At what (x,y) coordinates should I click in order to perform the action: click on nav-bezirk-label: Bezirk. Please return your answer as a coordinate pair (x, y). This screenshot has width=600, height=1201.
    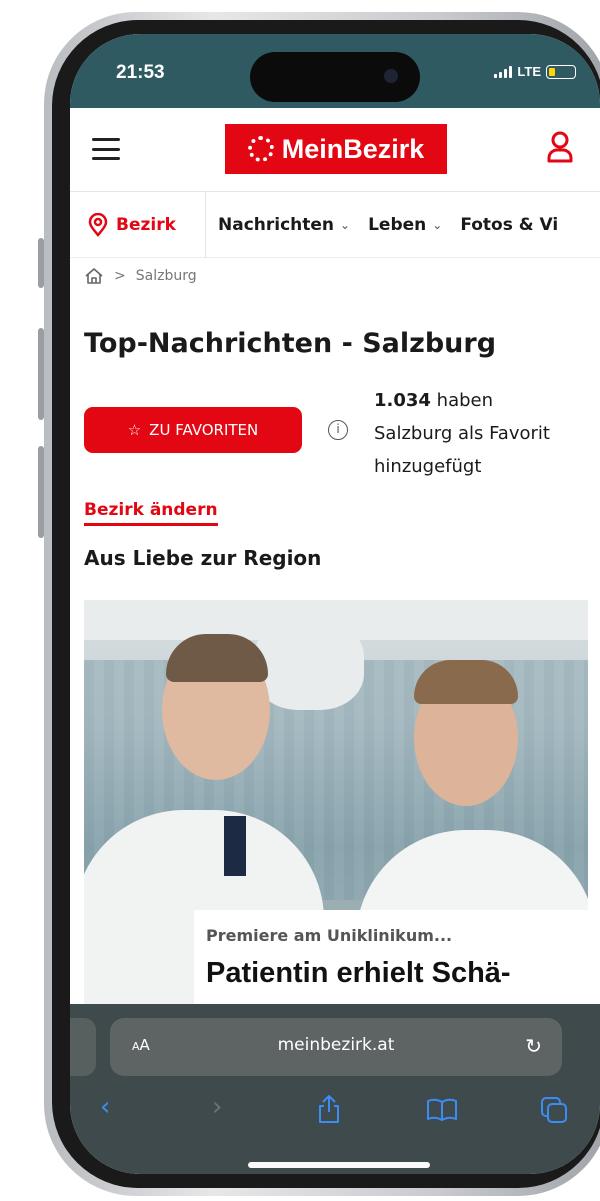
    Looking at the image, I should click on (146, 225).